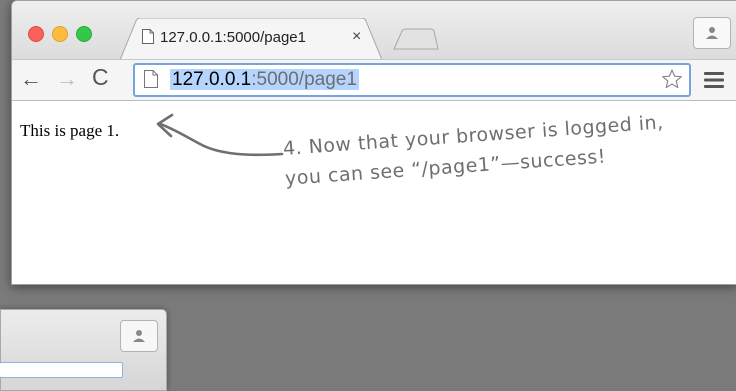 The height and width of the screenshot is (391, 736). I want to click on tab-strip: 127.0.0.1:5000/page1 ×, so click(374, 30).